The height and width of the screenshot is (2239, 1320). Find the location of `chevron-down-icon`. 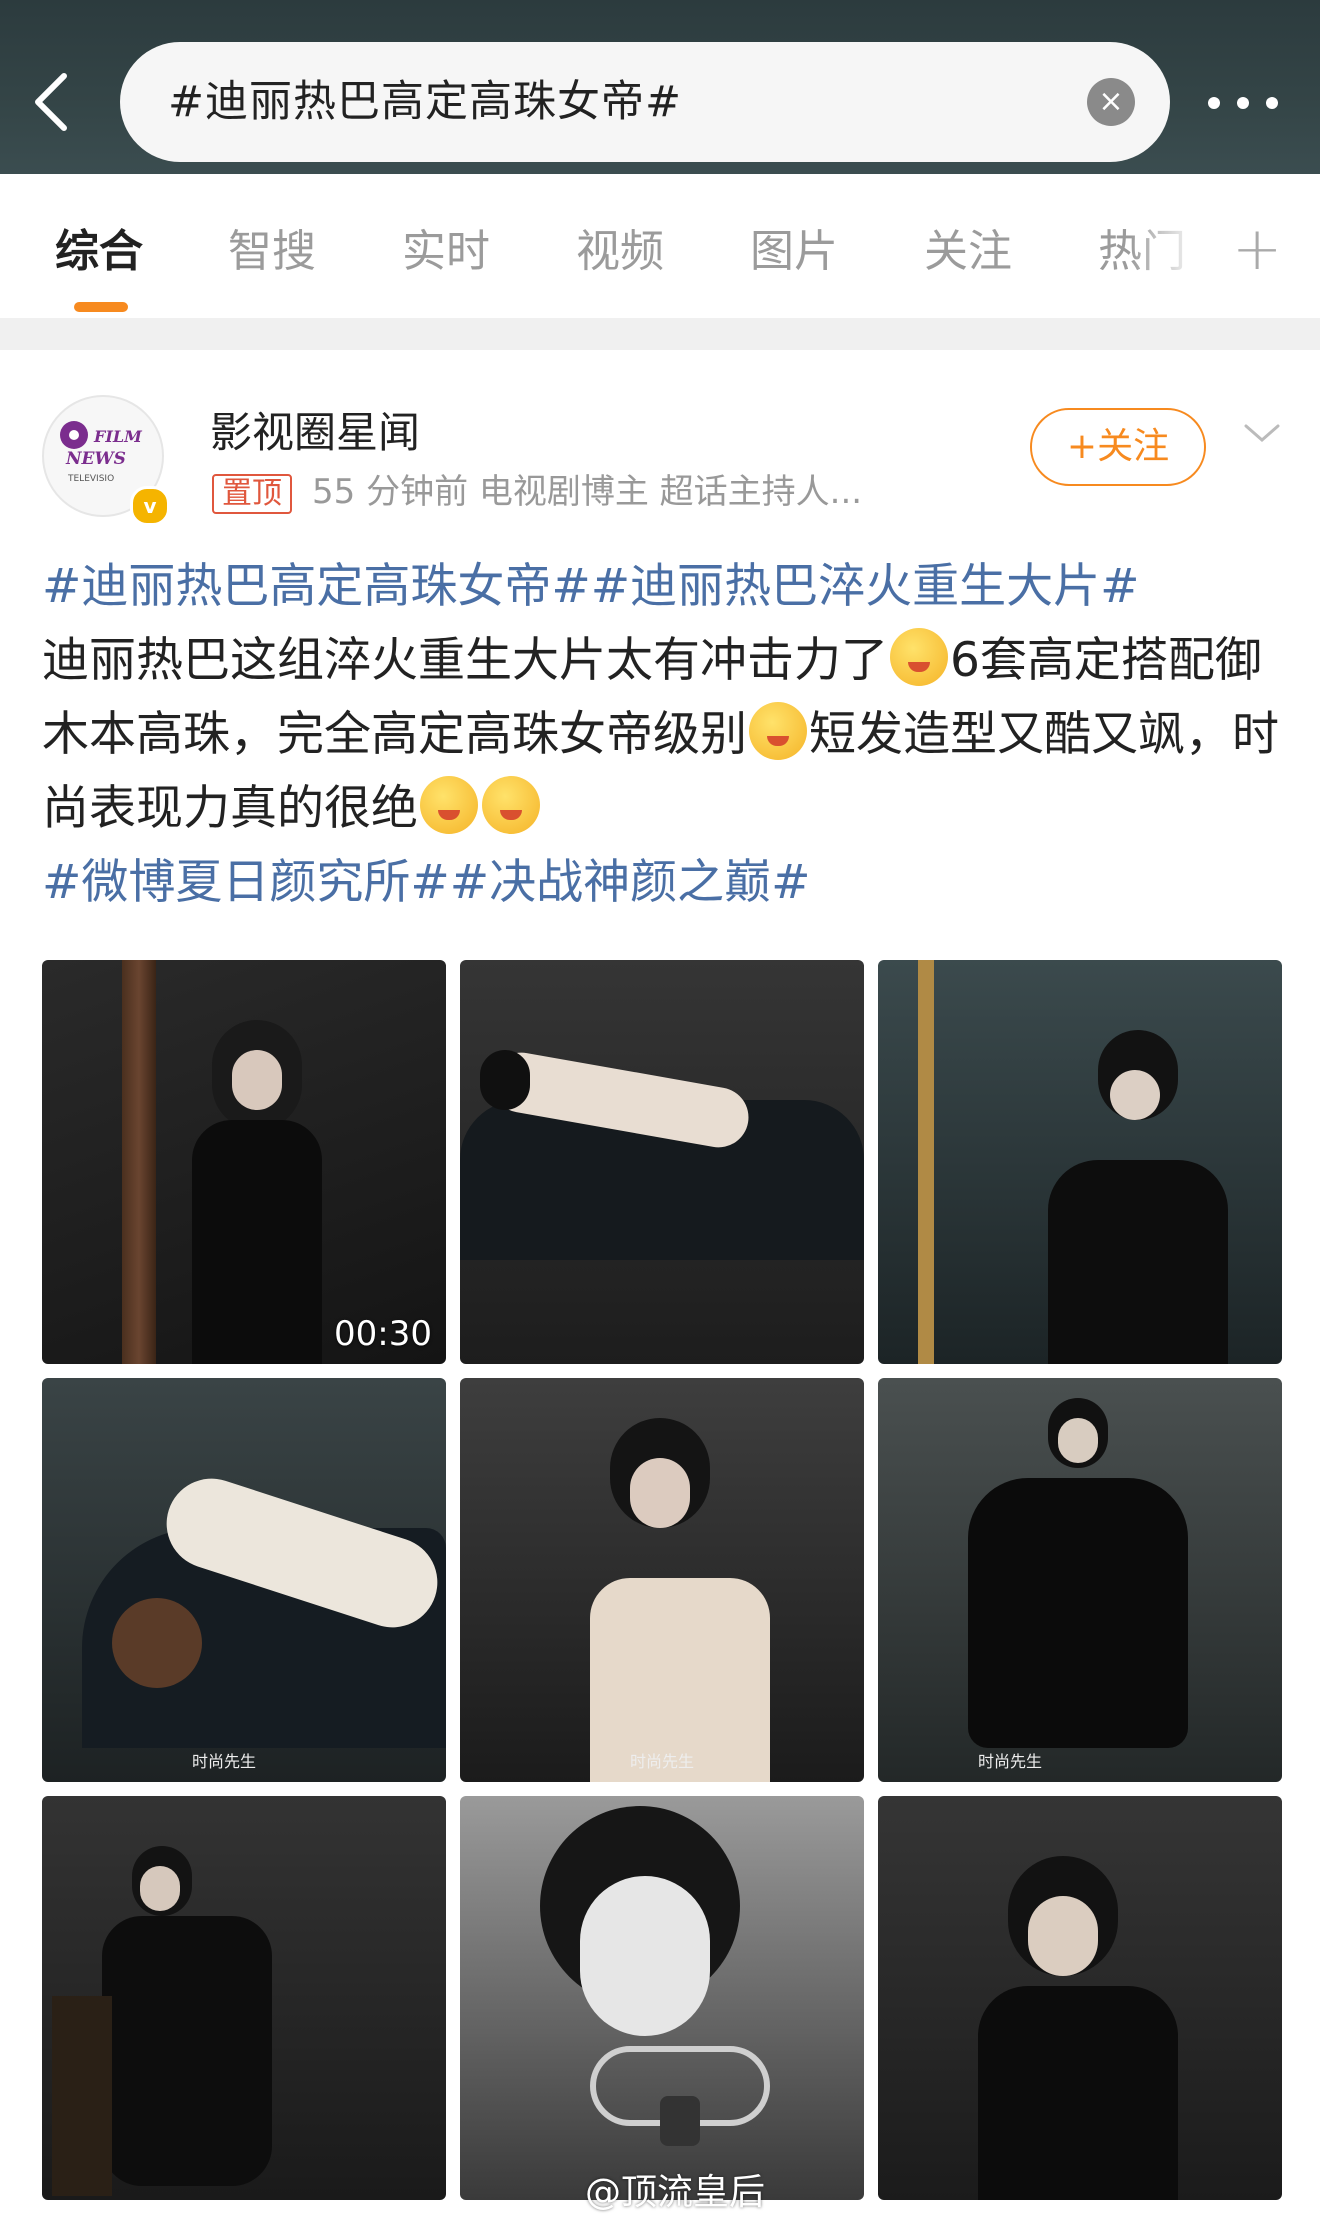

chevron-down-icon is located at coordinates (1262, 433).